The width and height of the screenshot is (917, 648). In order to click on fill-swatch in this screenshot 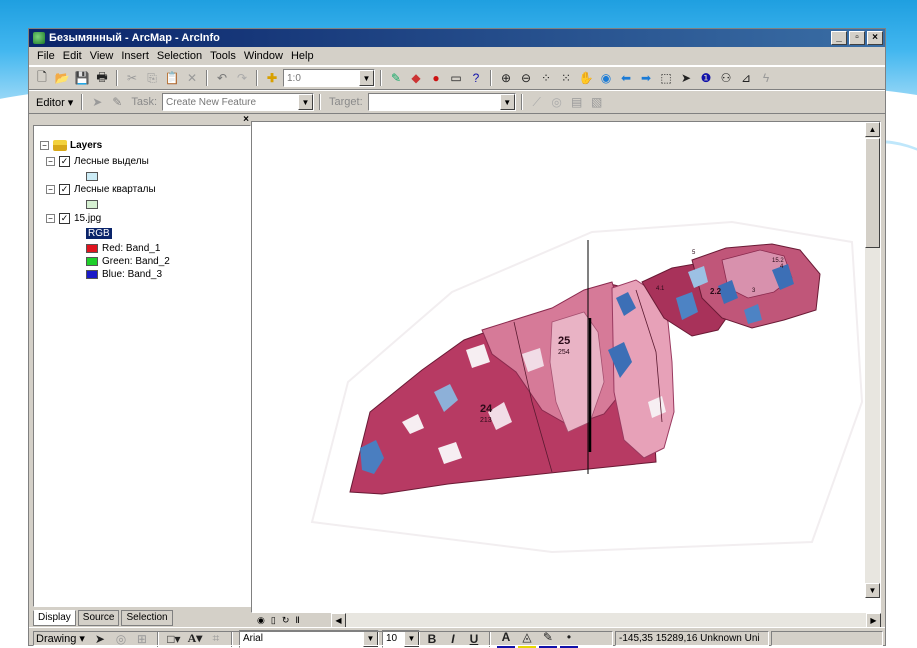, I will do `click(92, 204)`.